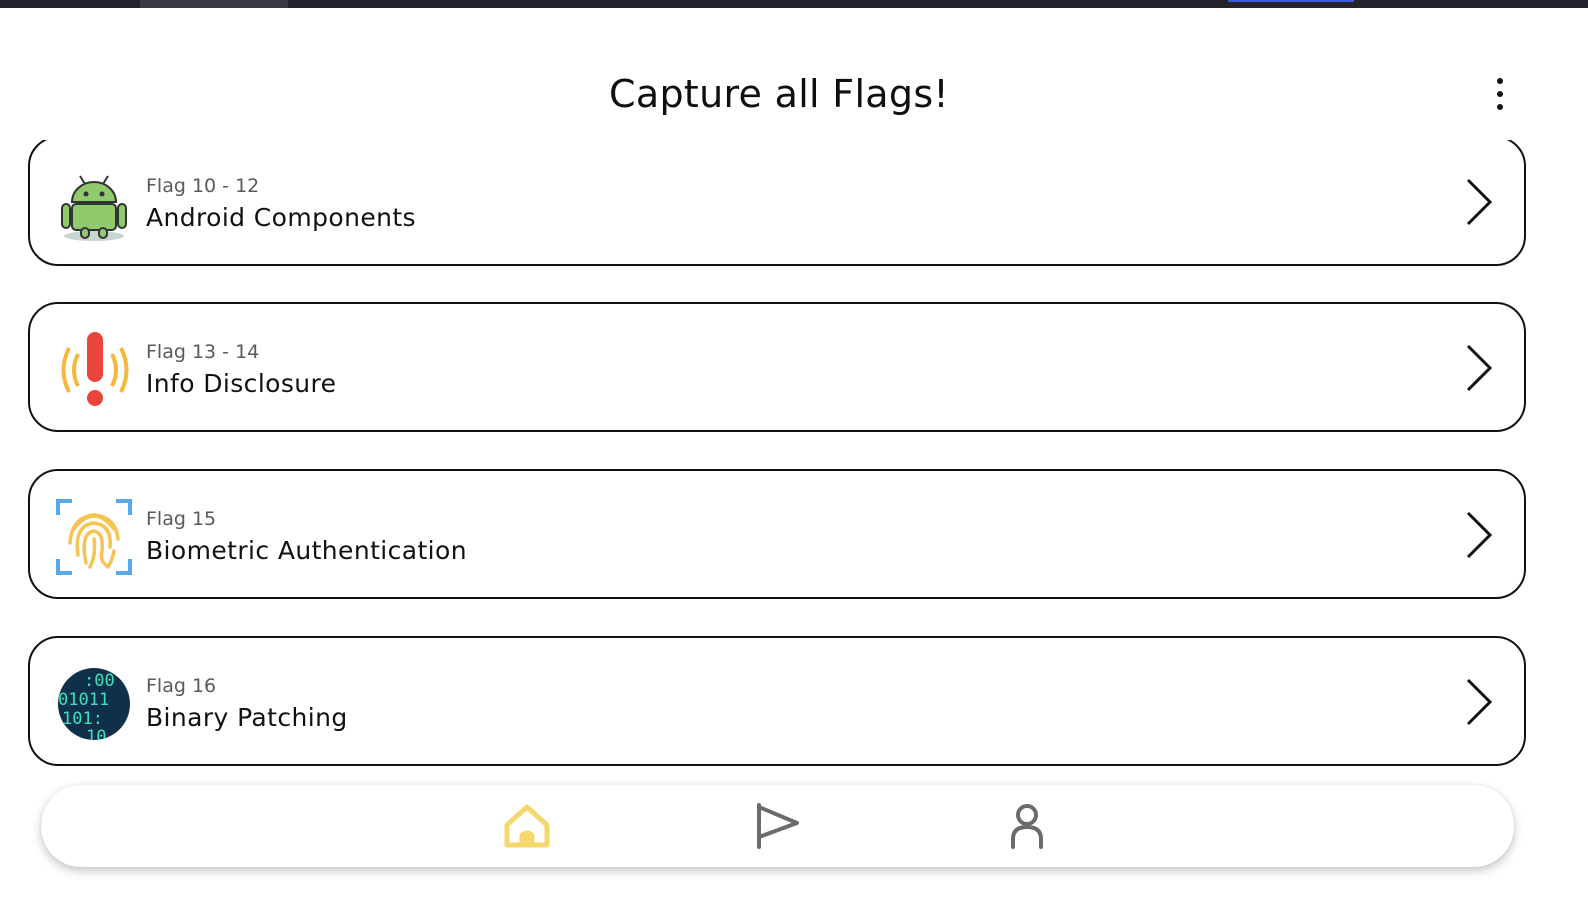 The height and width of the screenshot is (903, 1588). Describe the element at coordinates (1291, 1) in the screenshot. I see `status-bar-indicator` at that location.